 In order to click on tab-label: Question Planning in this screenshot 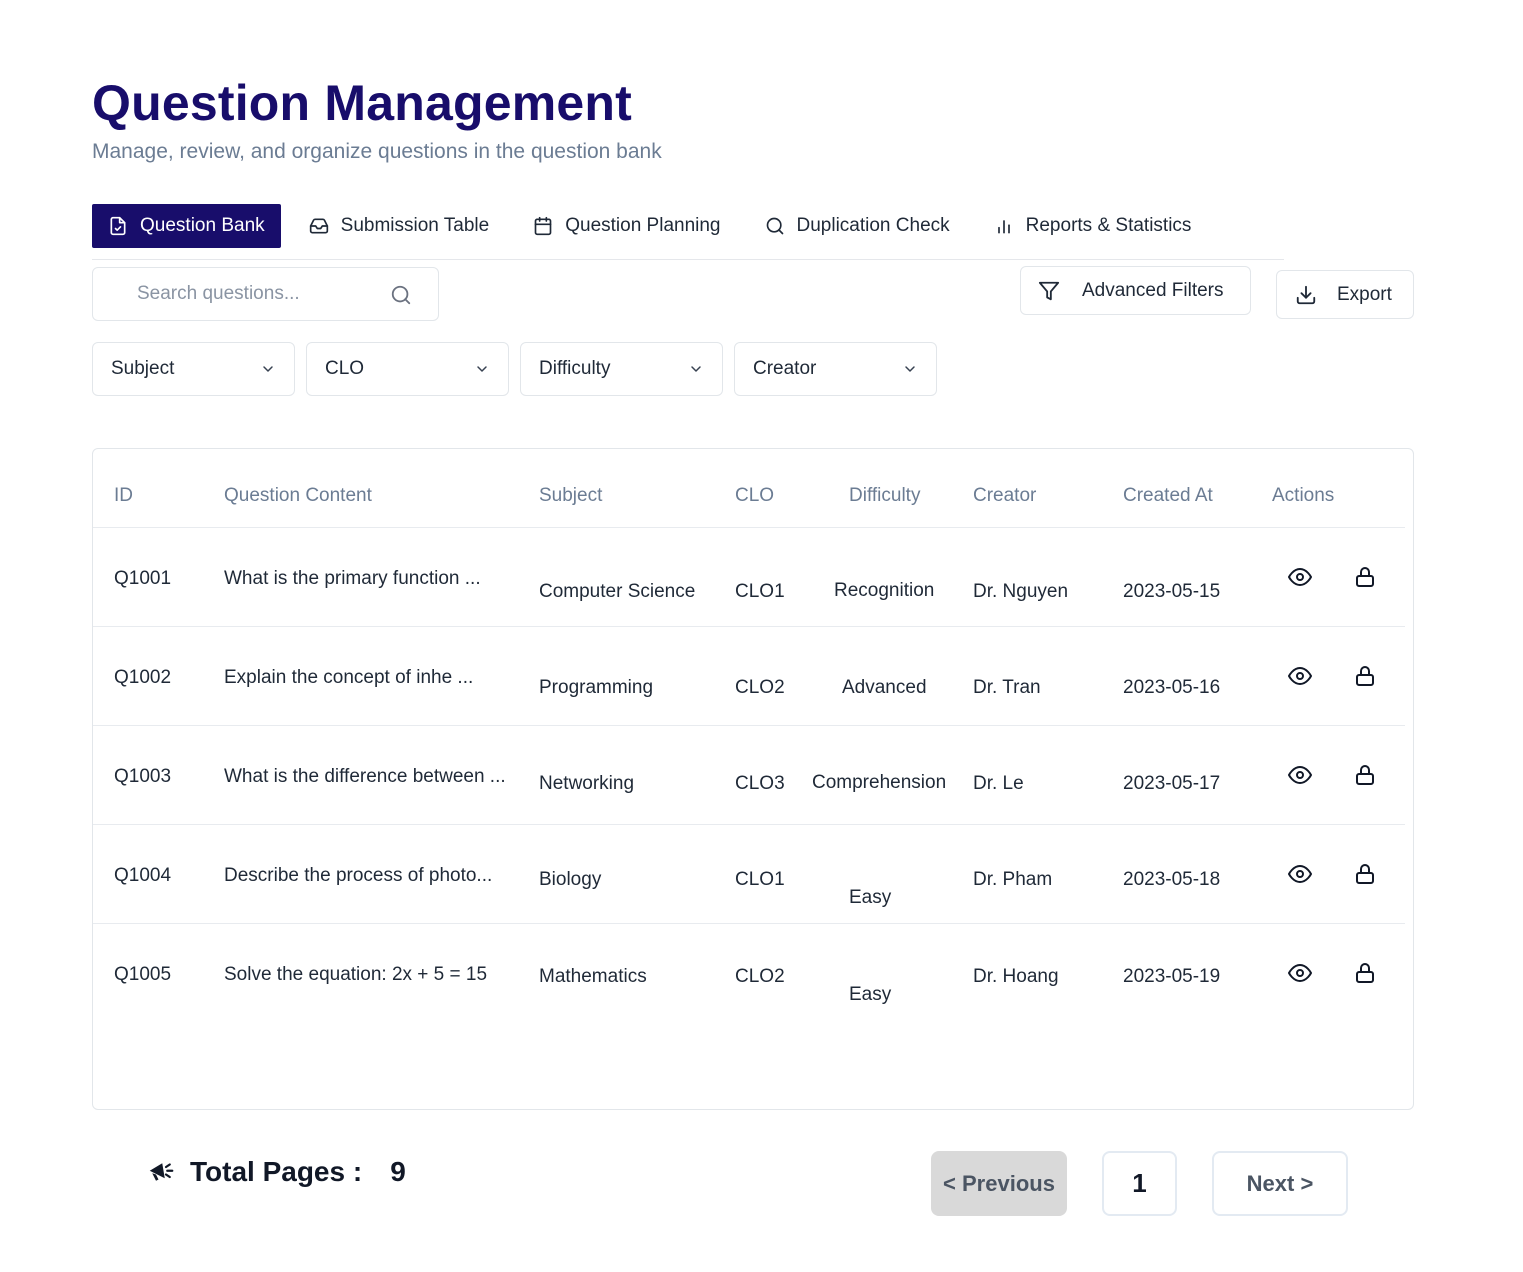, I will do `click(643, 225)`.